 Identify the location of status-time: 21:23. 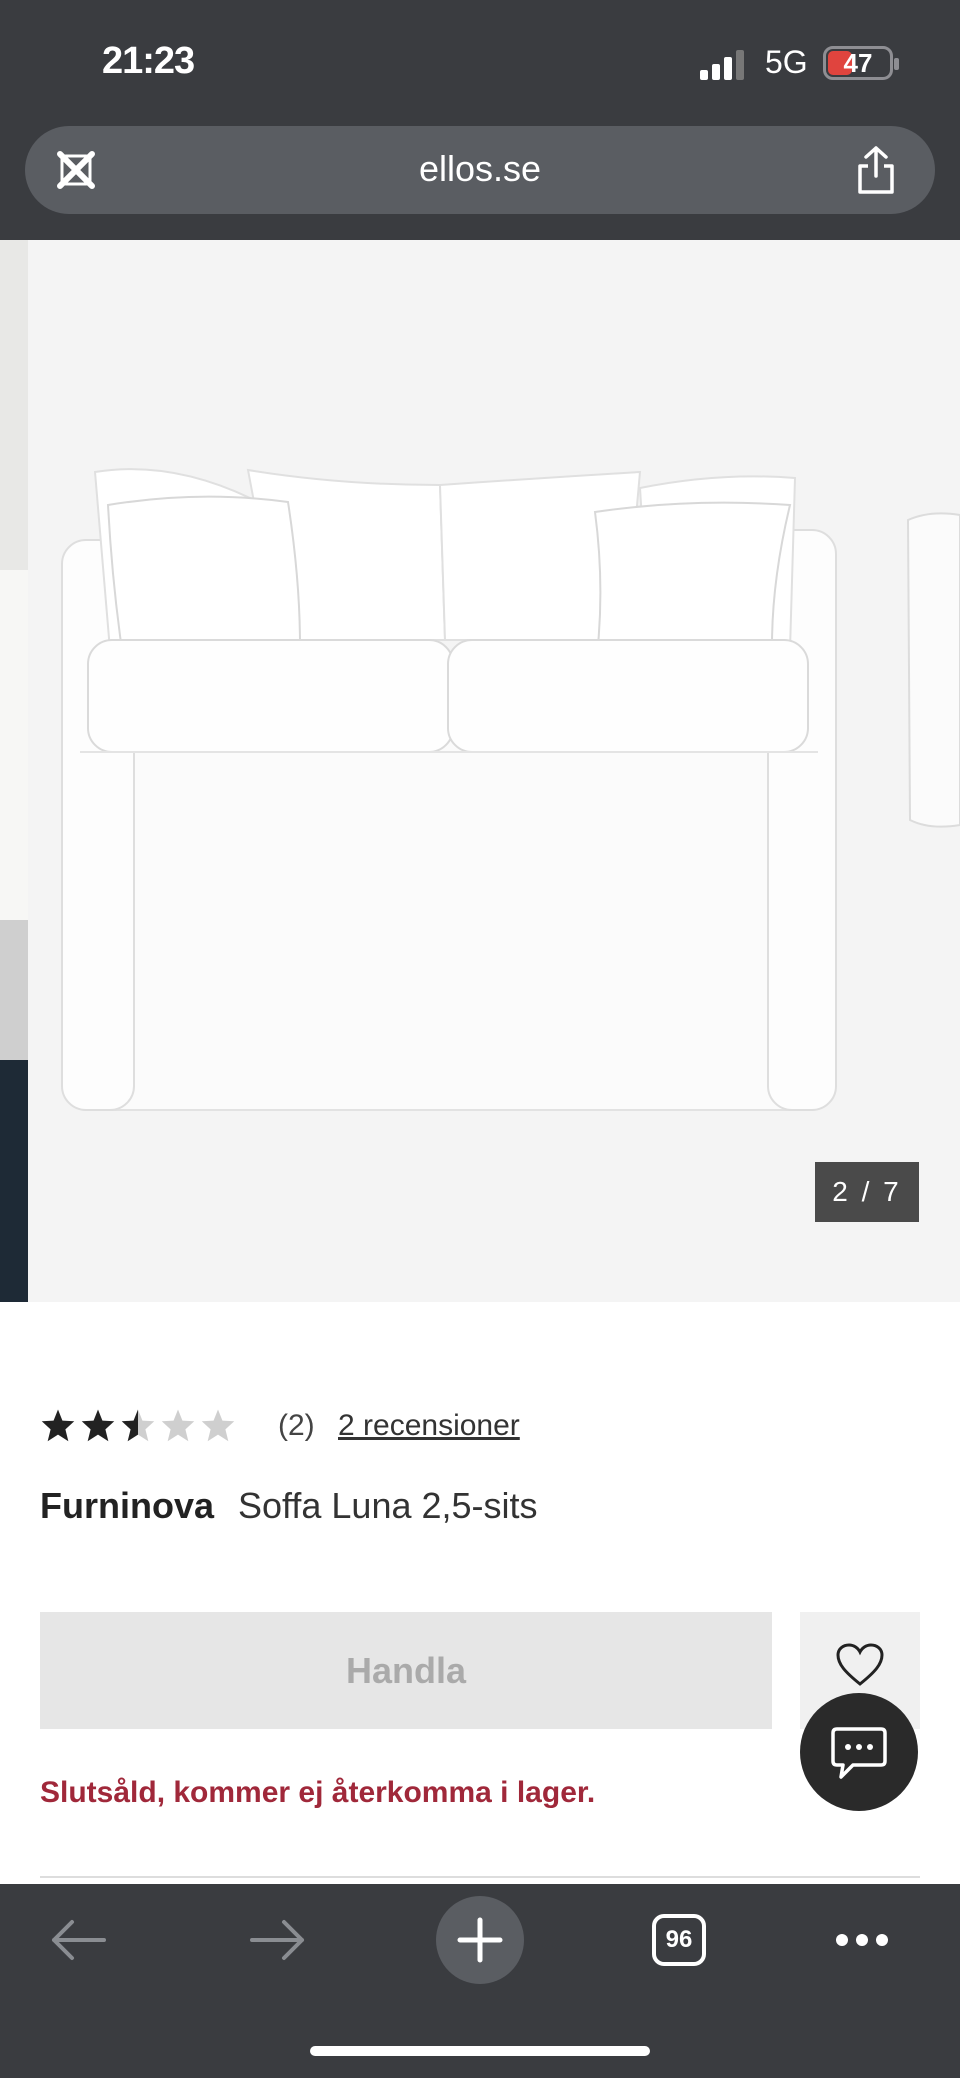
(148, 61).